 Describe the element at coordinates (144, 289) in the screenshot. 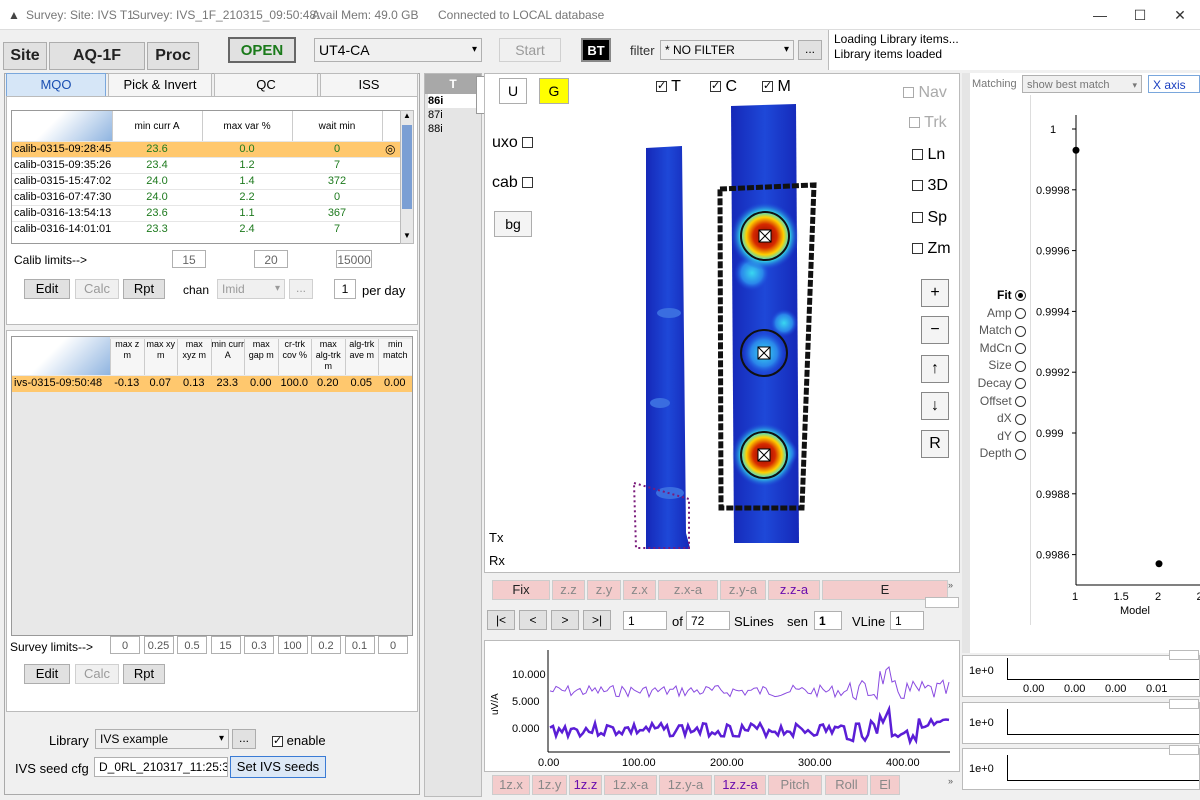

I see `calib-rpt-button: Rpt` at that location.